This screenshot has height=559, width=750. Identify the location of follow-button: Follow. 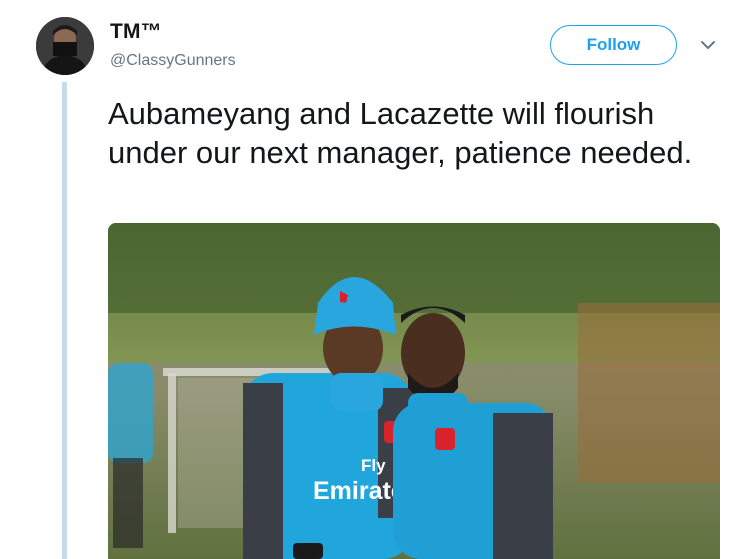
(613, 45).